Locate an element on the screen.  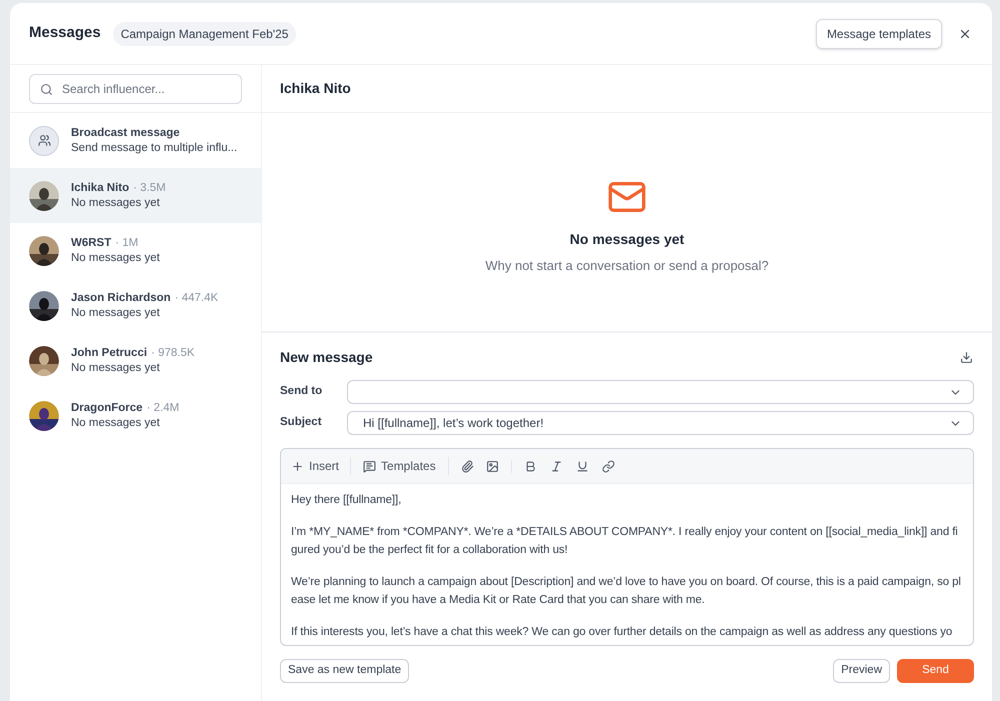
contact-name: DragonForce is located at coordinates (107, 408).